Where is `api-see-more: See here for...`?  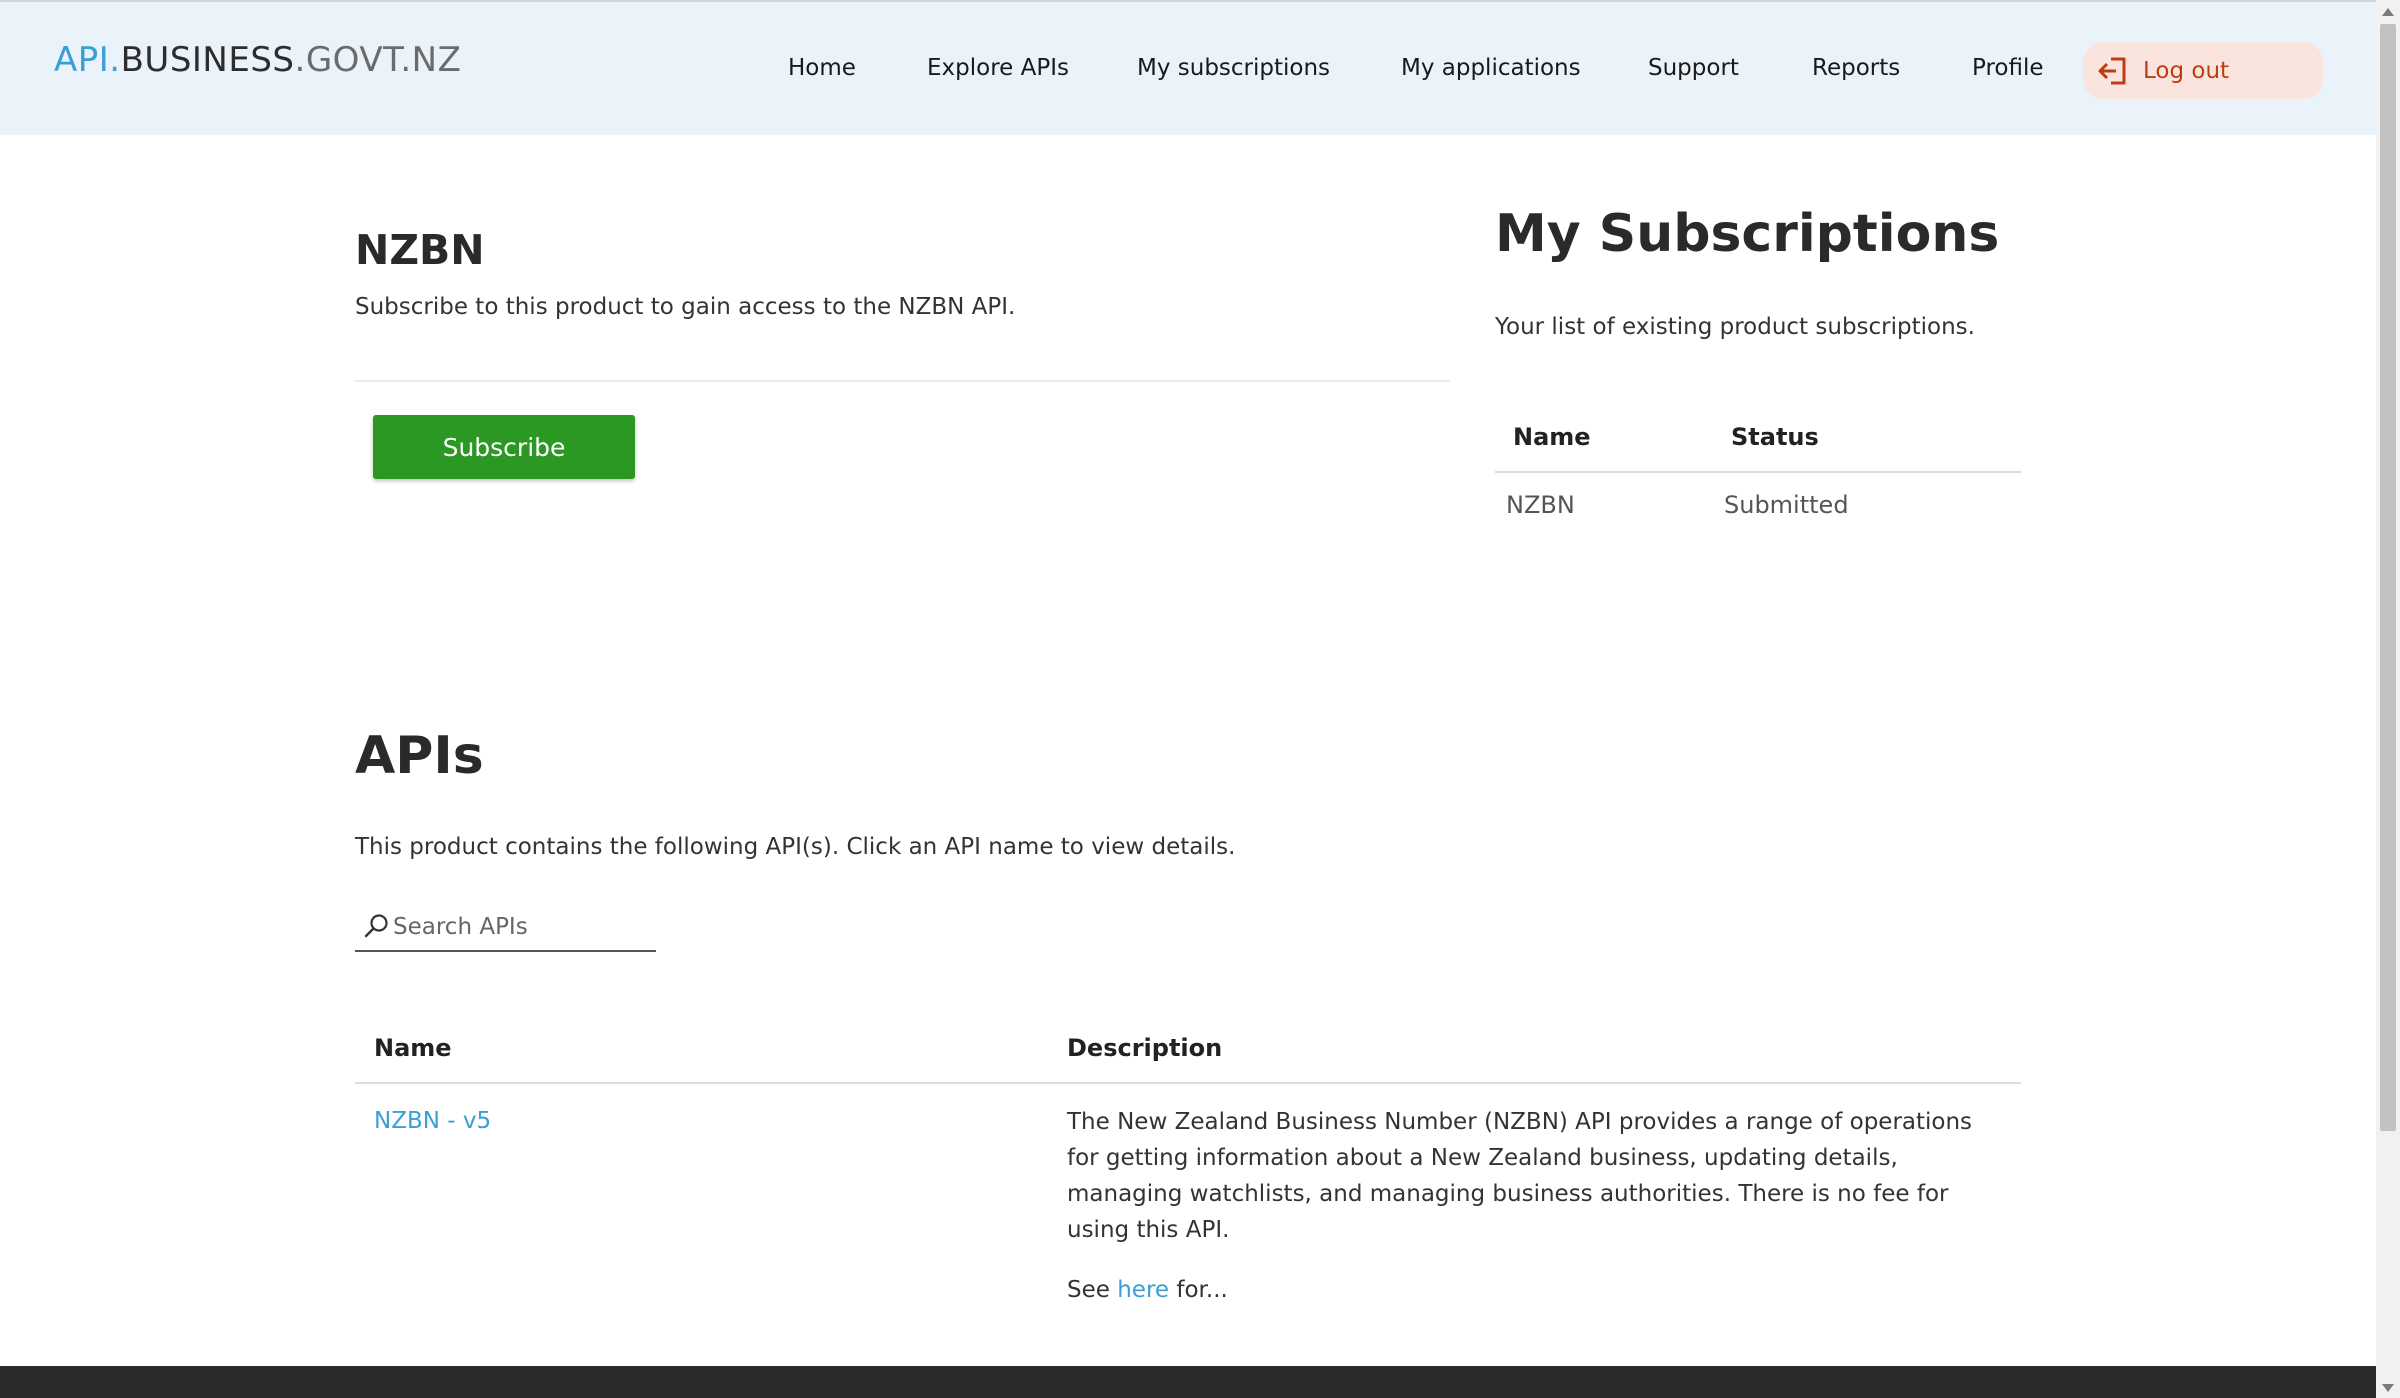
api-see-more: See here for... is located at coordinates (1527, 1290).